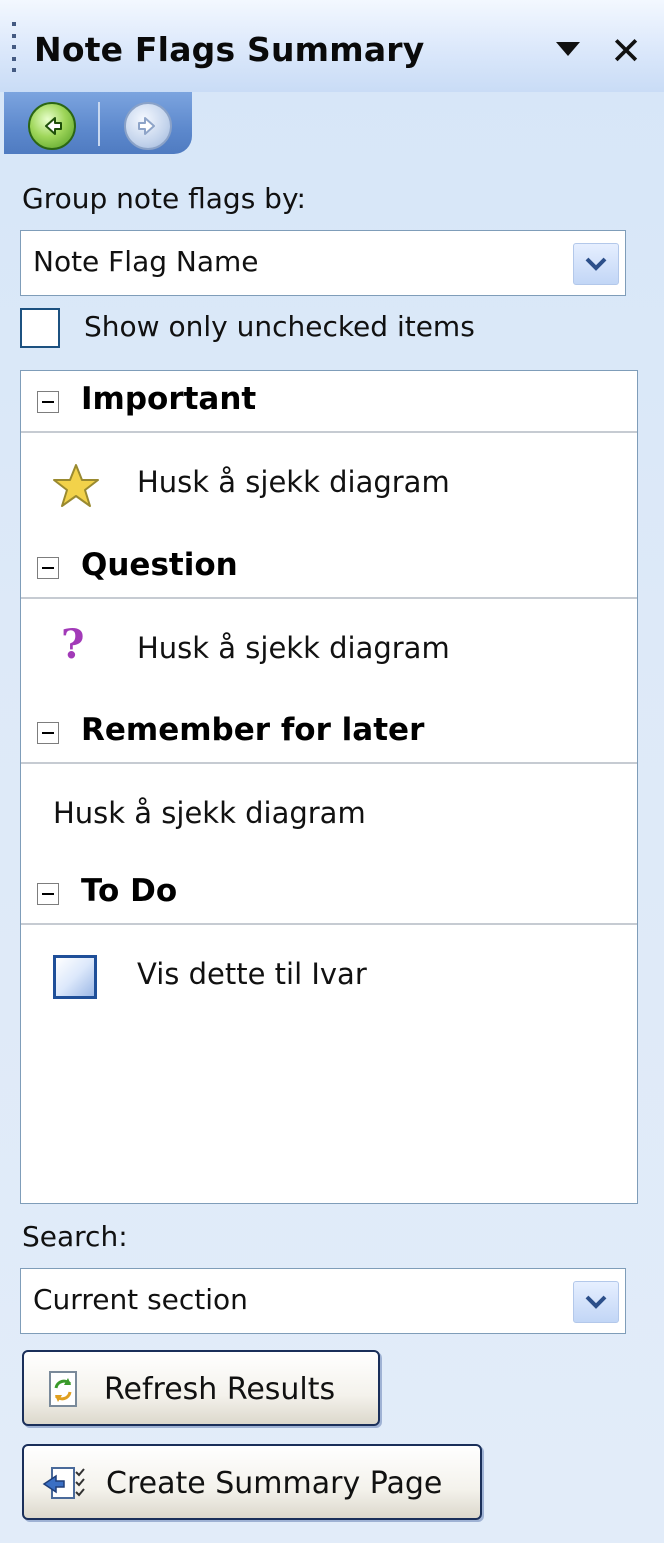 The width and height of the screenshot is (664, 1543). Describe the element at coordinates (73, 644) in the screenshot. I see `question-mark-icon: ?` at that location.